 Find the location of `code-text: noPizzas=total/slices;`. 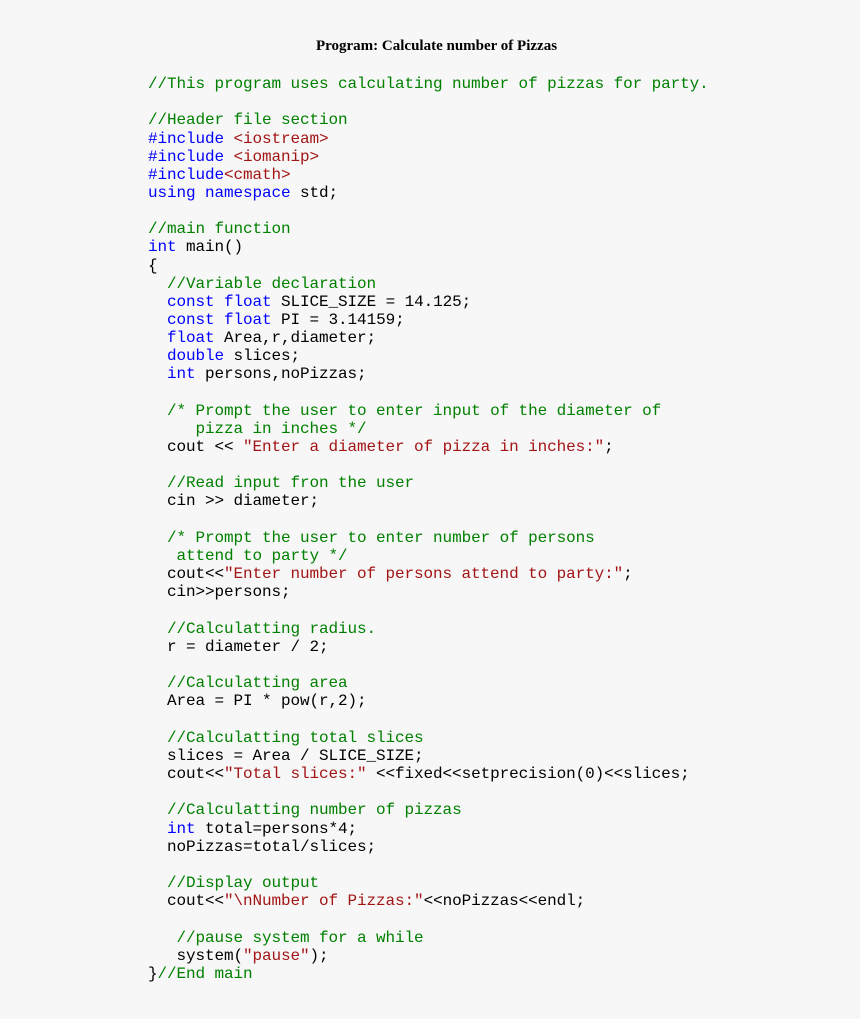

code-text: noPizzas=total/slices; is located at coordinates (262, 846).